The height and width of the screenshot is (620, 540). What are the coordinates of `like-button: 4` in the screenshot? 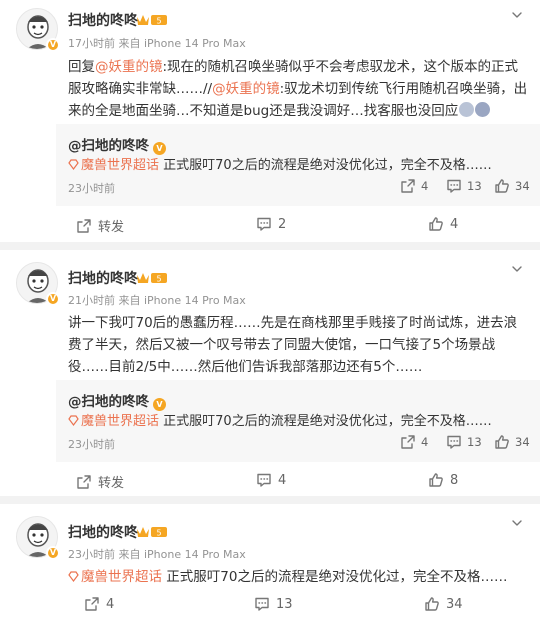 It's located at (443, 224).